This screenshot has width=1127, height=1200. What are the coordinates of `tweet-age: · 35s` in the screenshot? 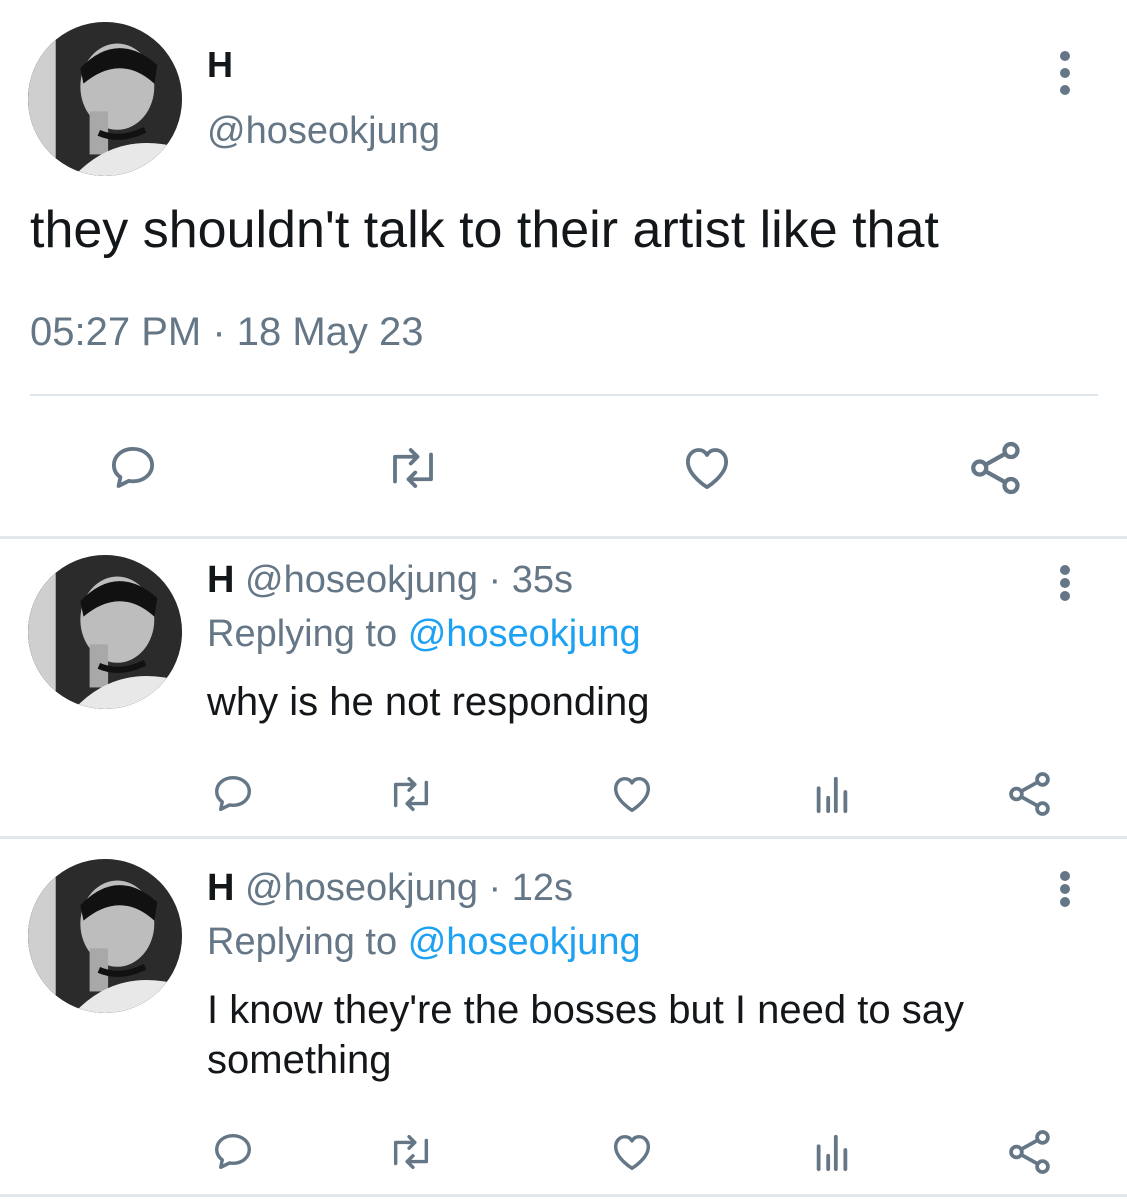 It's located at (531, 580).